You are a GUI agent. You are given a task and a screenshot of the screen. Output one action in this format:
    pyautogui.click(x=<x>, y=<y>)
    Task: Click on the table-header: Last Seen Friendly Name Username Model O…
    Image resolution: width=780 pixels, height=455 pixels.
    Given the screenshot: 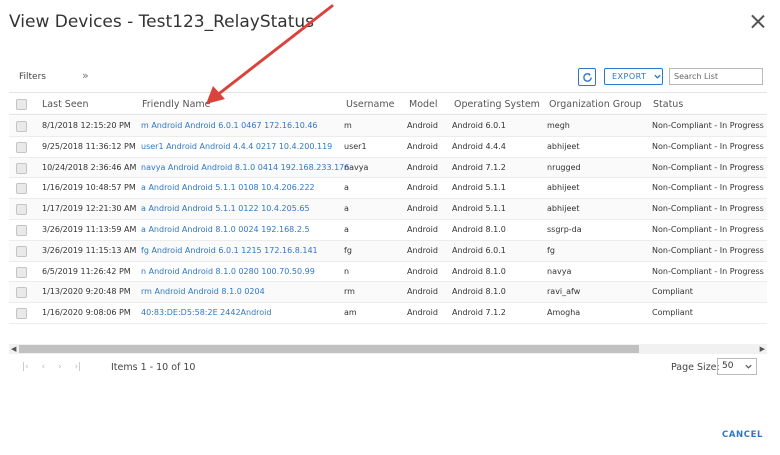 What is the action you would take?
    pyautogui.click(x=388, y=104)
    